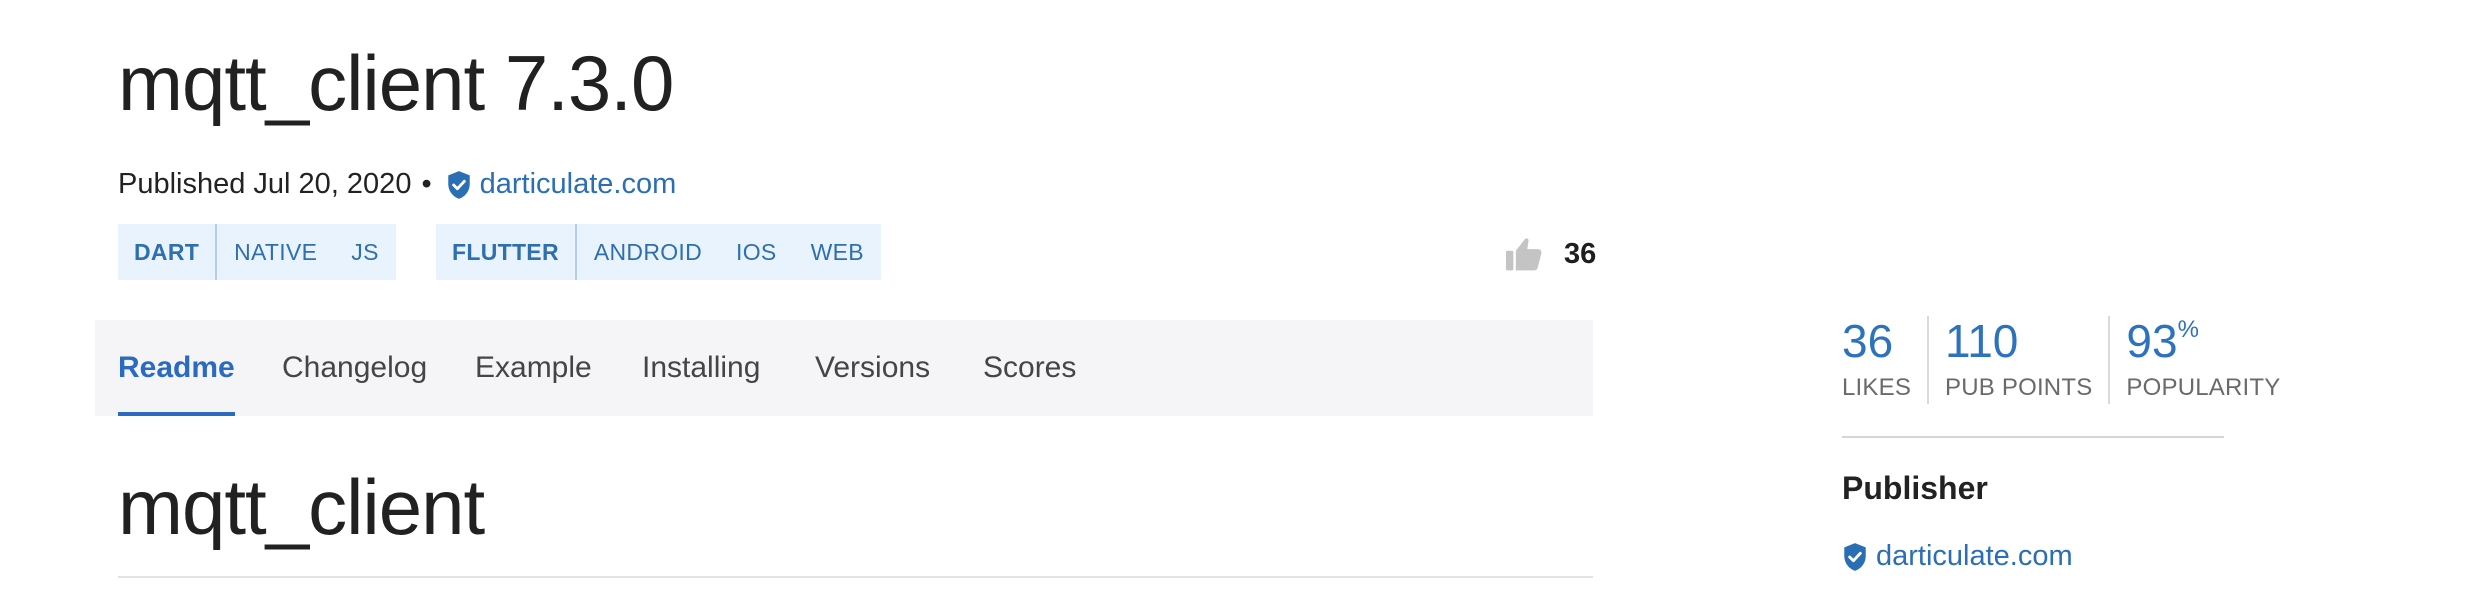 This screenshot has height=602, width=2472. What do you see at coordinates (1877, 387) in the screenshot?
I see `stat-label: LIKES` at bounding box center [1877, 387].